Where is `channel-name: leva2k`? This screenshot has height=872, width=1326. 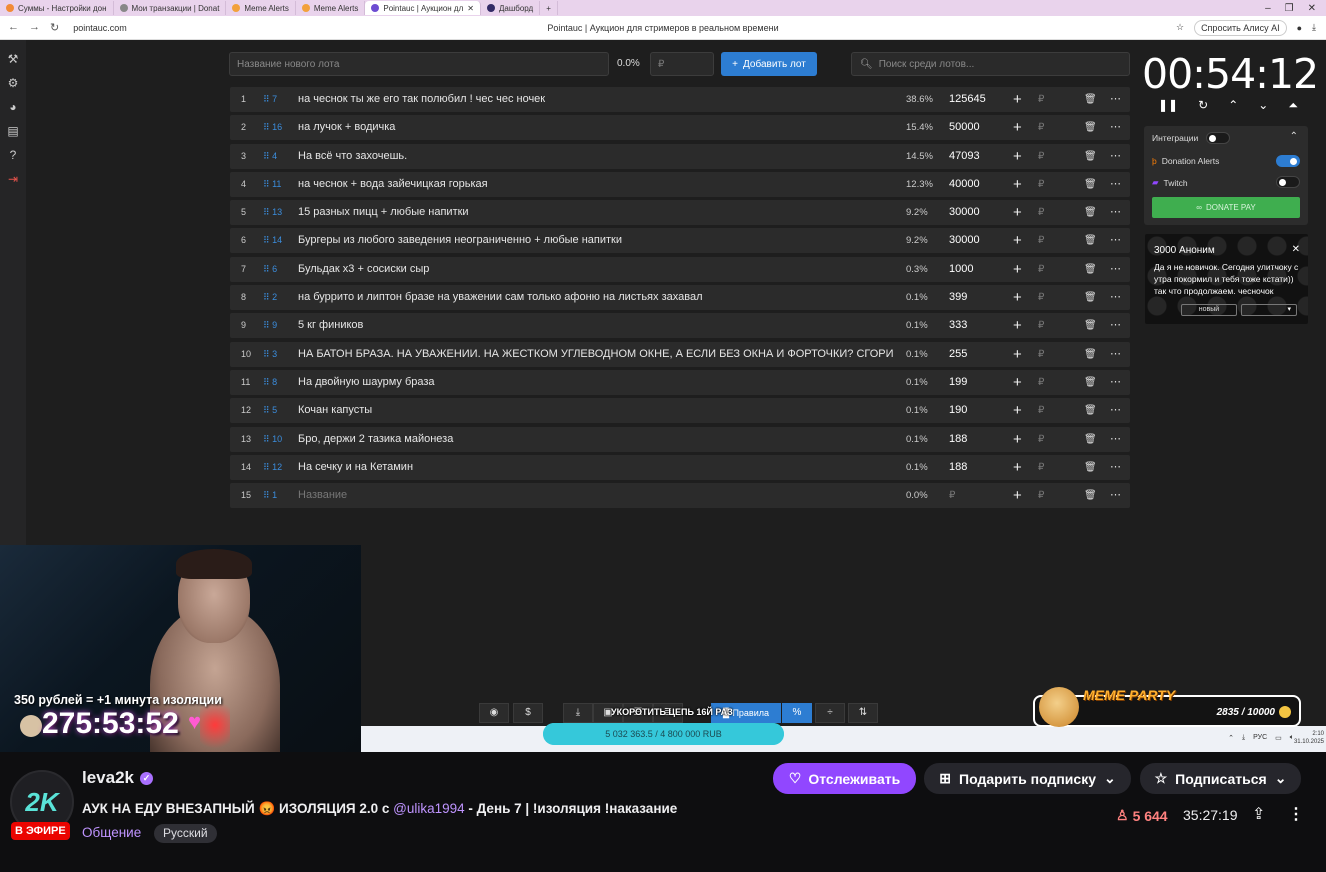
channel-name: leva2k is located at coordinates (108, 778).